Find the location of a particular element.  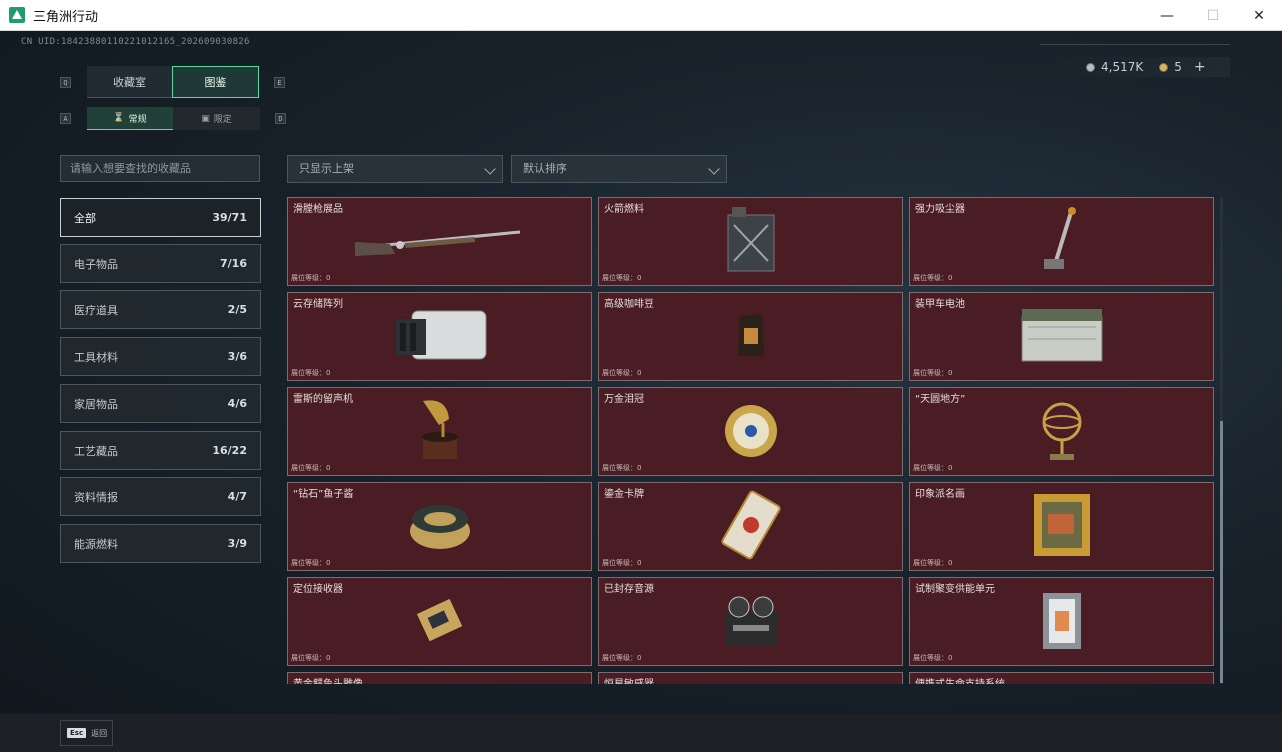

collectible-card: 鎏金卡牌展位等级：0 is located at coordinates (750, 526).